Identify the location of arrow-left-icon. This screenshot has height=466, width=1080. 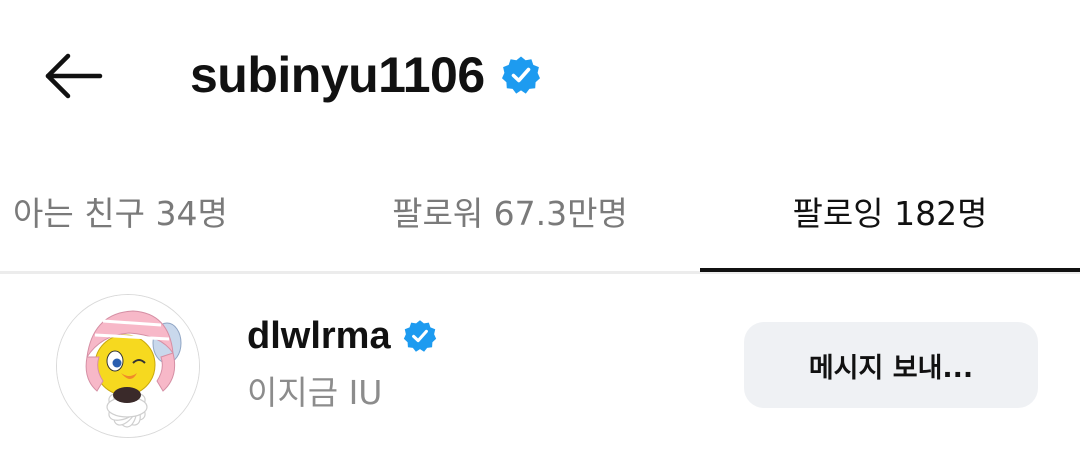
(74, 76).